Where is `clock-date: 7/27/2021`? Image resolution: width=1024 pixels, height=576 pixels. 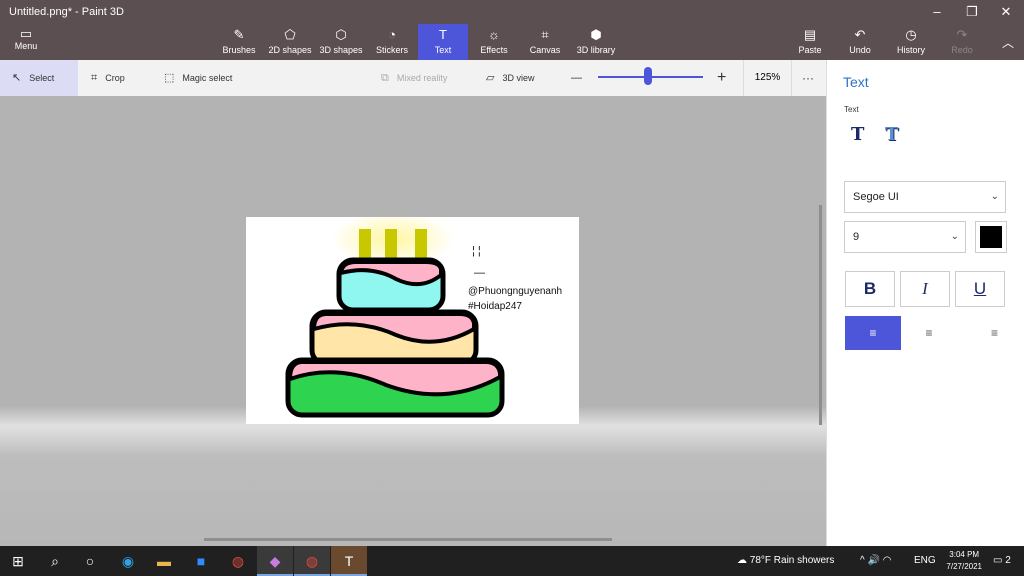
clock-date: 7/27/2021 is located at coordinates (964, 566).